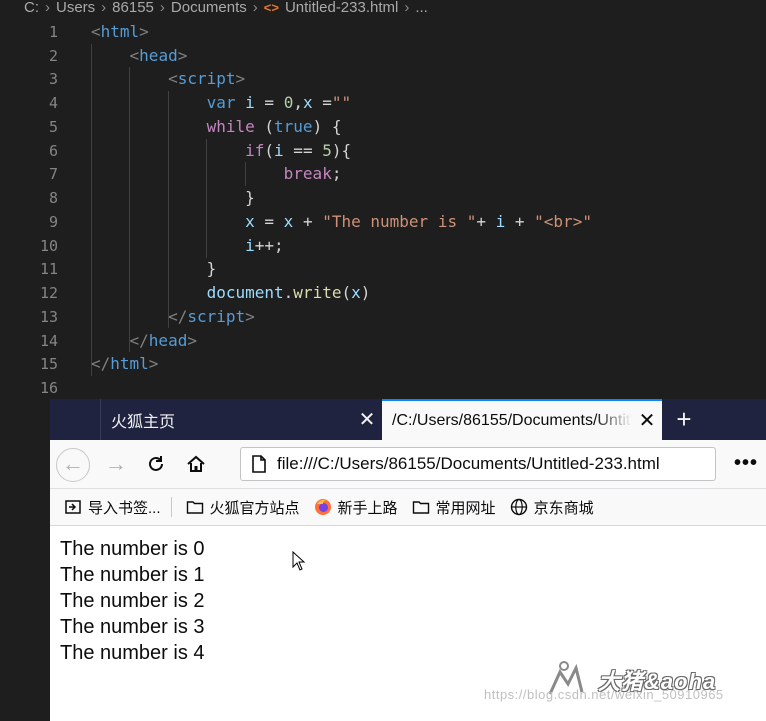 The height and width of the screenshot is (721, 766). I want to click on breadcrumb-documents: Documents, so click(209, 8).